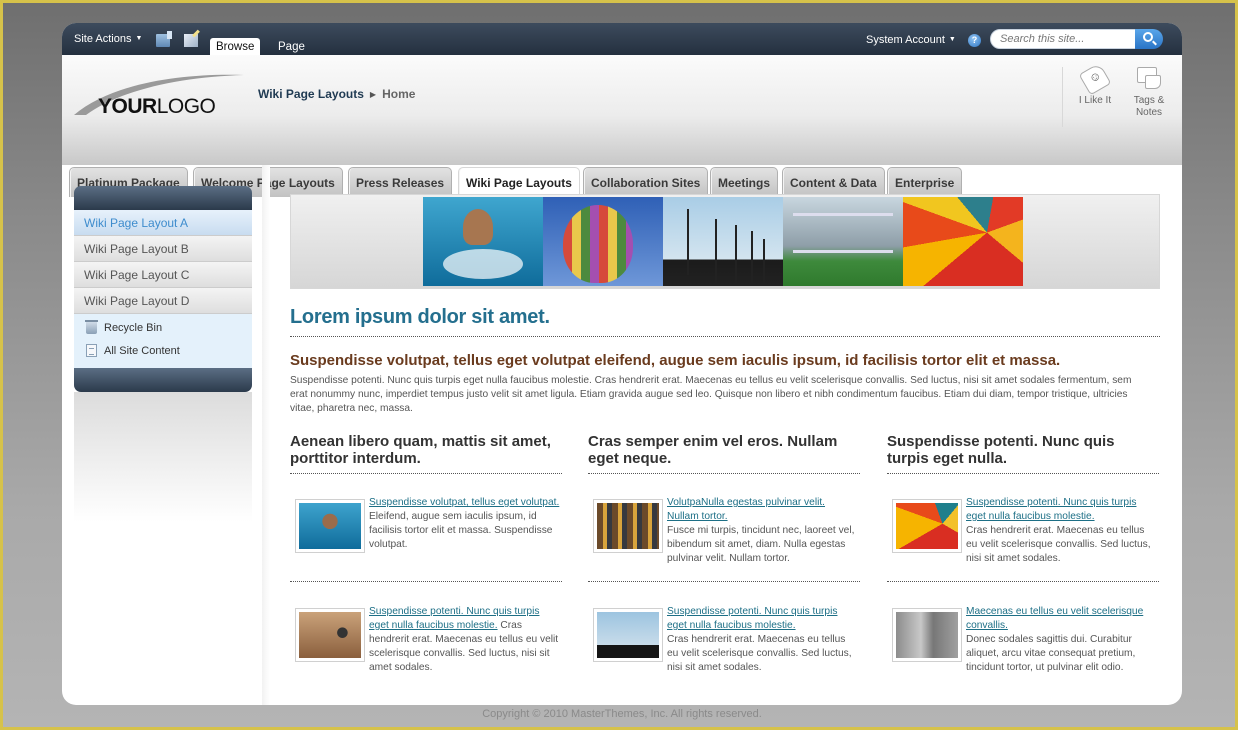 Image resolution: width=1238 pixels, height=730 pixels. Describe the element at coordinates (744, 182) in the screenshot. I see `nav-tab-meetings: Meetings` at that location.